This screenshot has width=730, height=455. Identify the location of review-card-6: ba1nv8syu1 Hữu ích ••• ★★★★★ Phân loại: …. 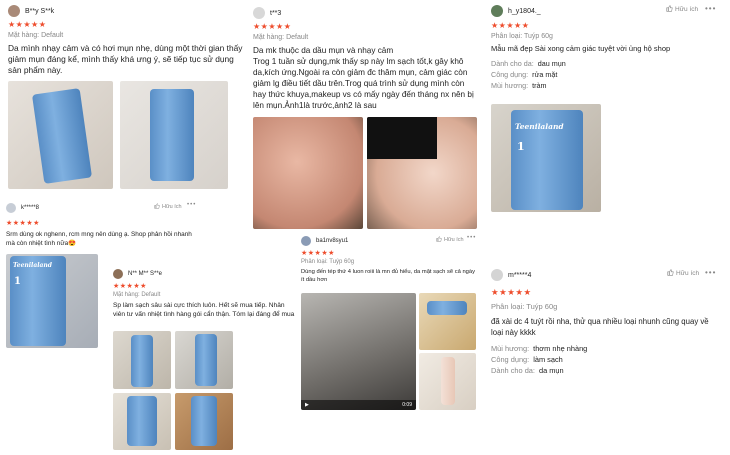
(388, 322).